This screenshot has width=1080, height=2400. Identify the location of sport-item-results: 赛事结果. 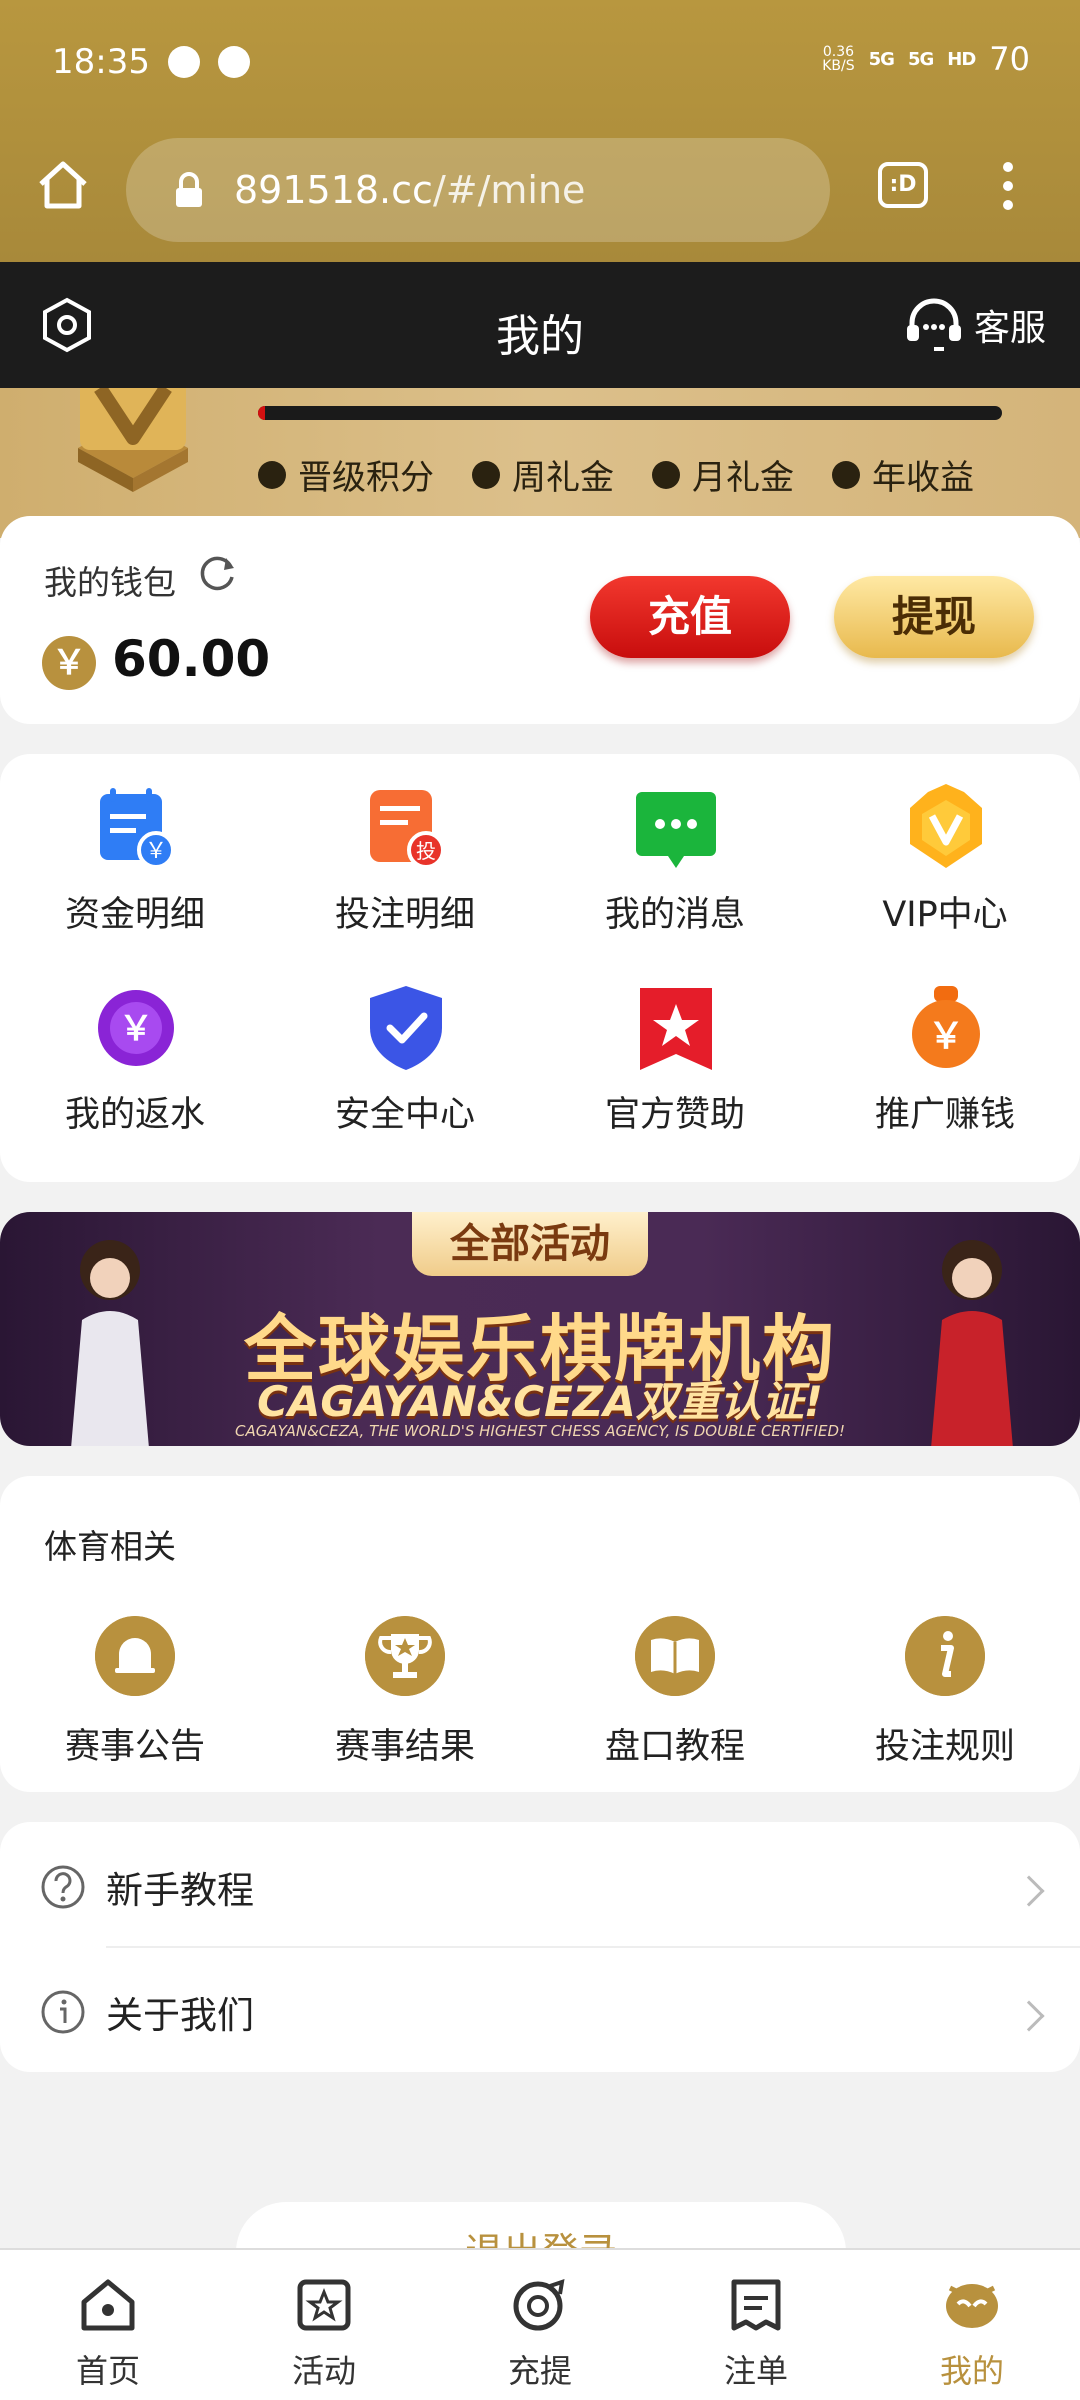
(405, 1696).